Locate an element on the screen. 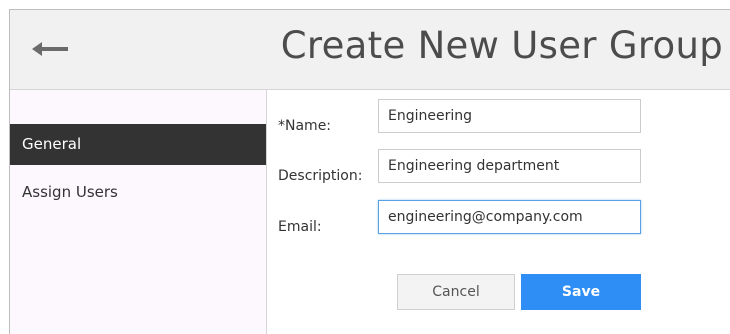  sidebar-item-assign-users: Assign Users is located at coordinates (138, 192).